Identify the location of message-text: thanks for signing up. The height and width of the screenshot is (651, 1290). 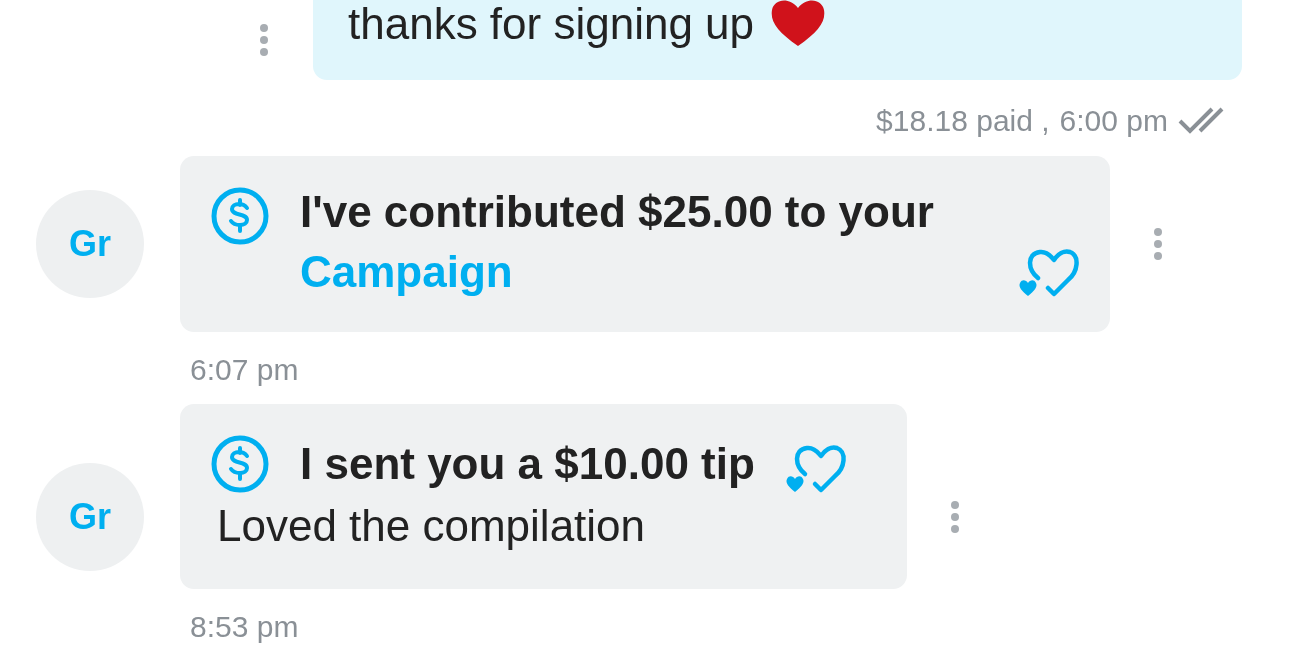
(551, 24).